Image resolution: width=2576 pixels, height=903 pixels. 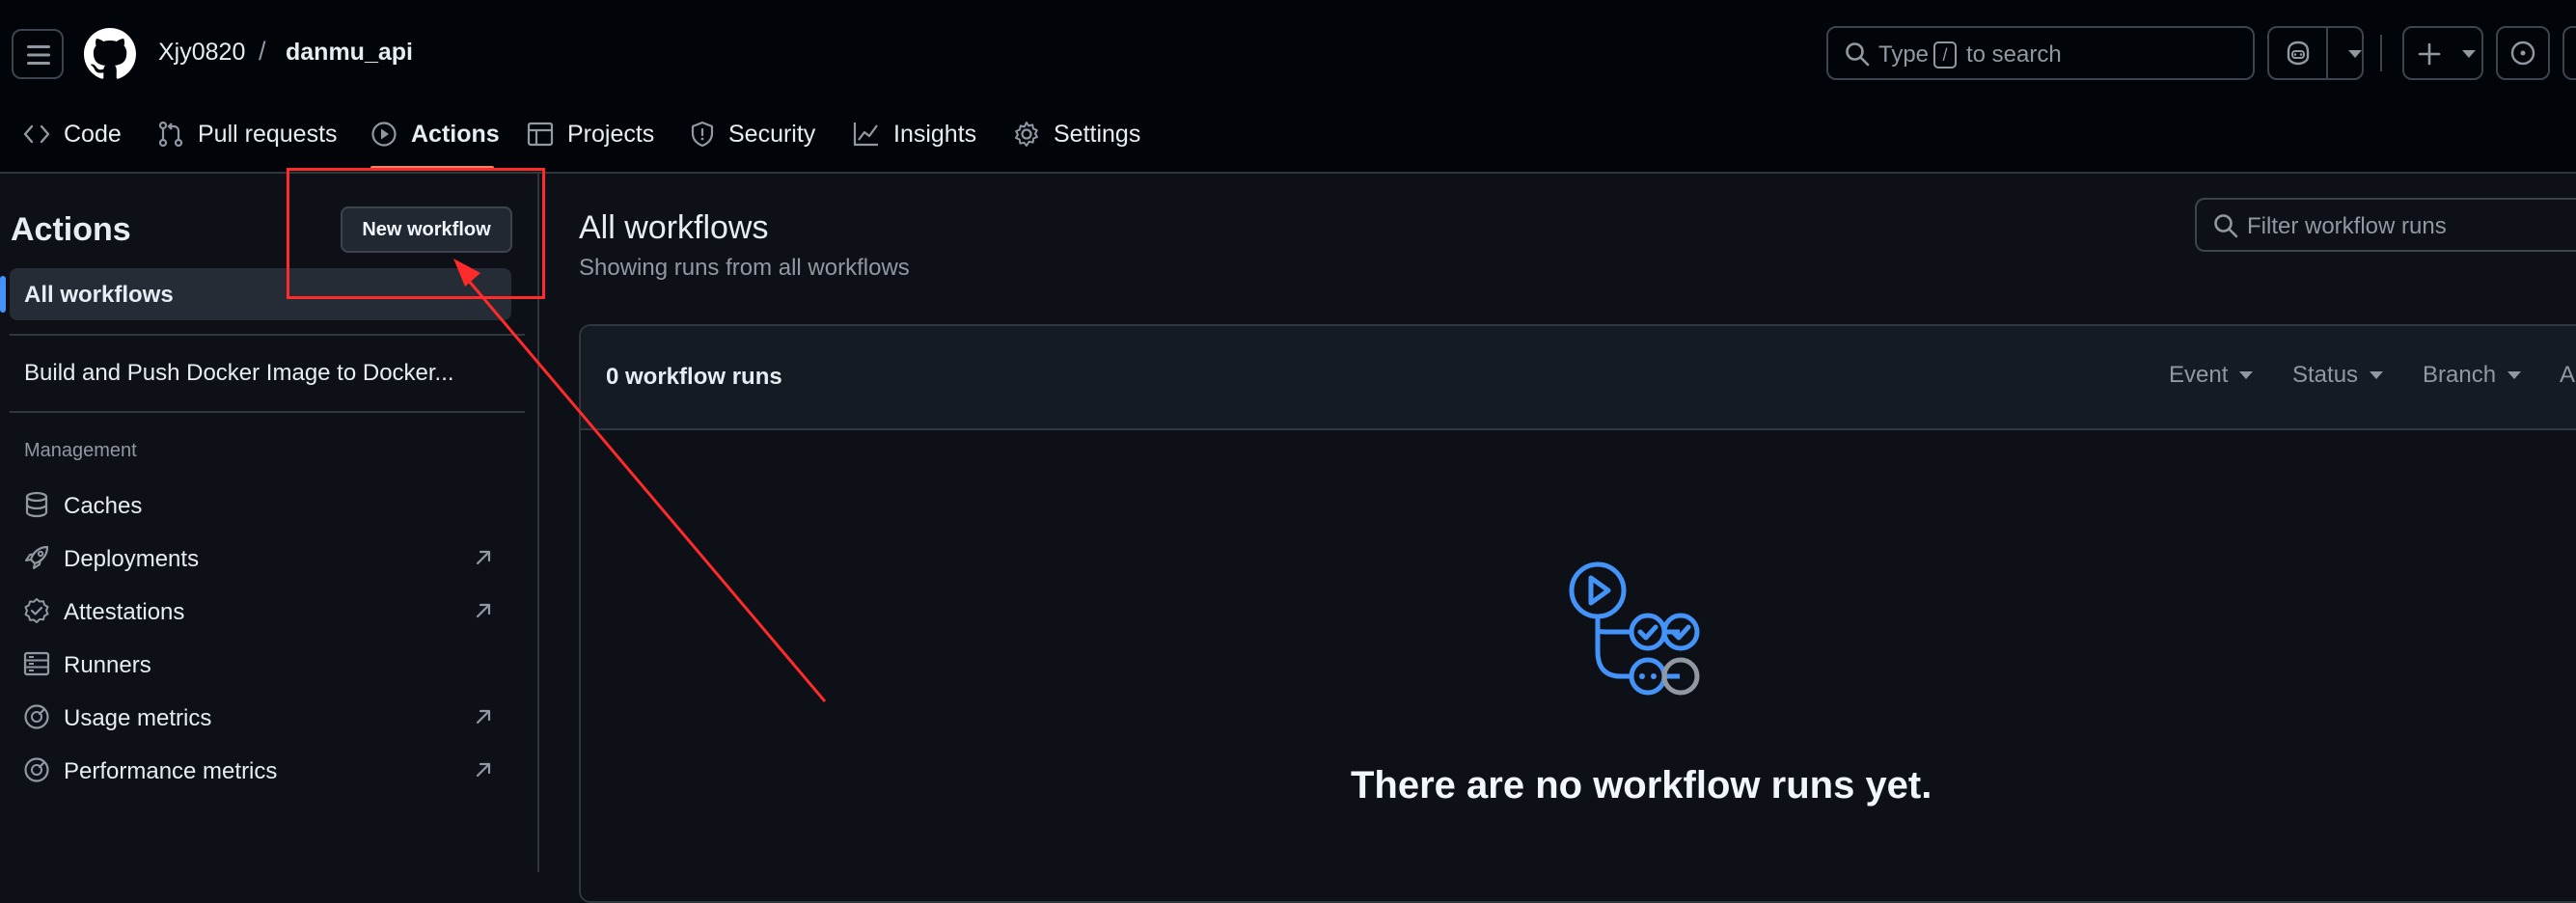 I want to click on copilot-divider, so click(x=2327, y=53).